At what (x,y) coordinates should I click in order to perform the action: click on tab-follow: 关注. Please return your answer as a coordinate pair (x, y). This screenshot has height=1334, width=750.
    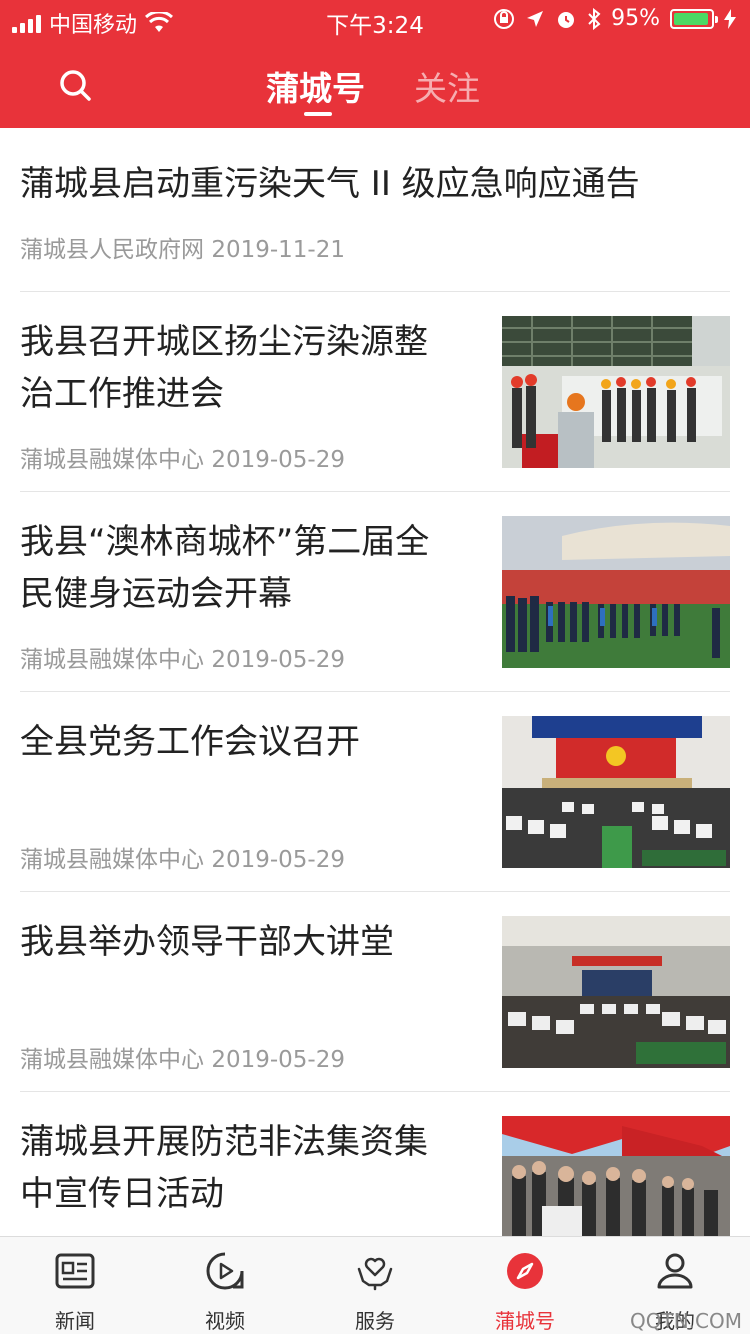
    Looking at the image, I should click on (447, 86).